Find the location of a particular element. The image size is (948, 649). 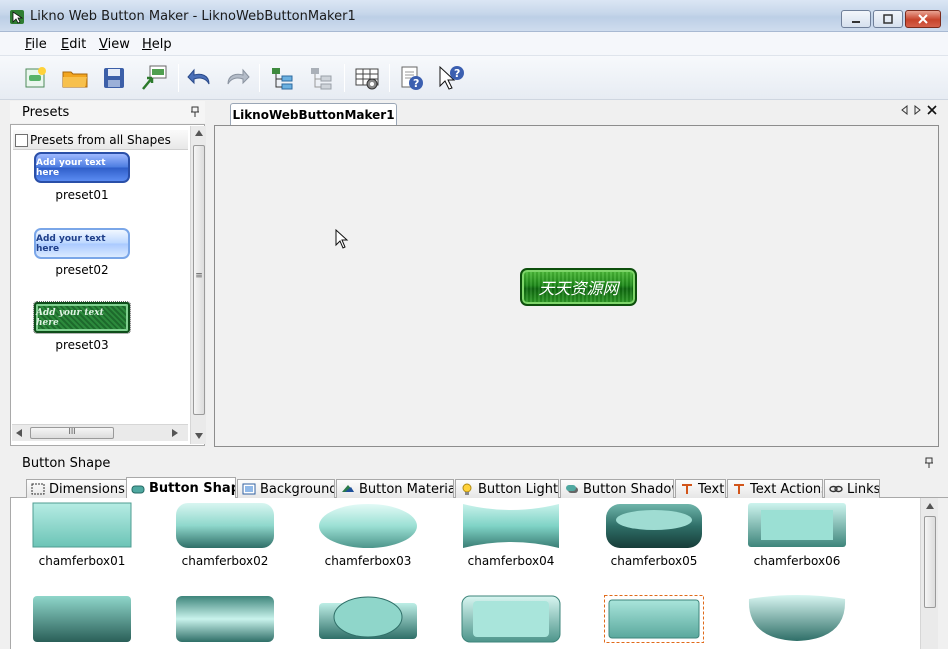

presets-all-shapes-label: Presets from all Shapes is located at coordinates (100, 140).